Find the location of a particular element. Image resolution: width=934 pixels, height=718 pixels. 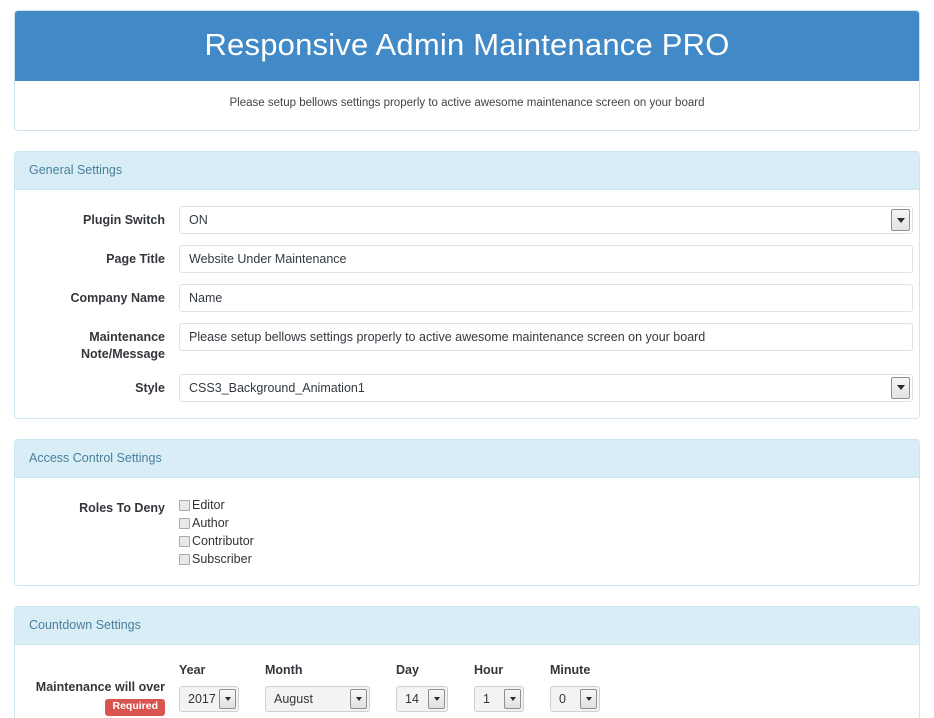

hour-value: 1 is located at coordinates (486, 698).